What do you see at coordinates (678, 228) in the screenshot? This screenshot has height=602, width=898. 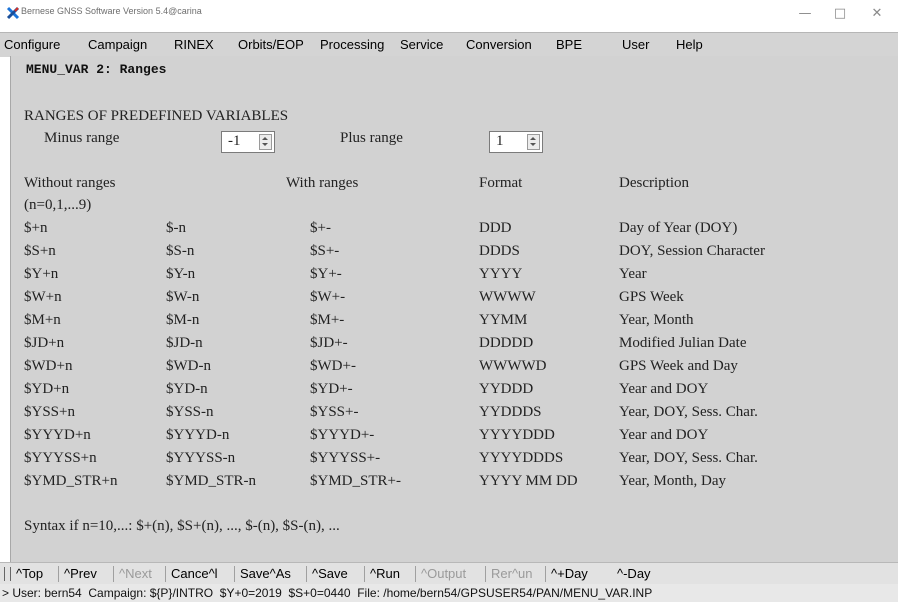 I see `cell-description: Day of Year (DOY)` at bounding box center [678, 228].